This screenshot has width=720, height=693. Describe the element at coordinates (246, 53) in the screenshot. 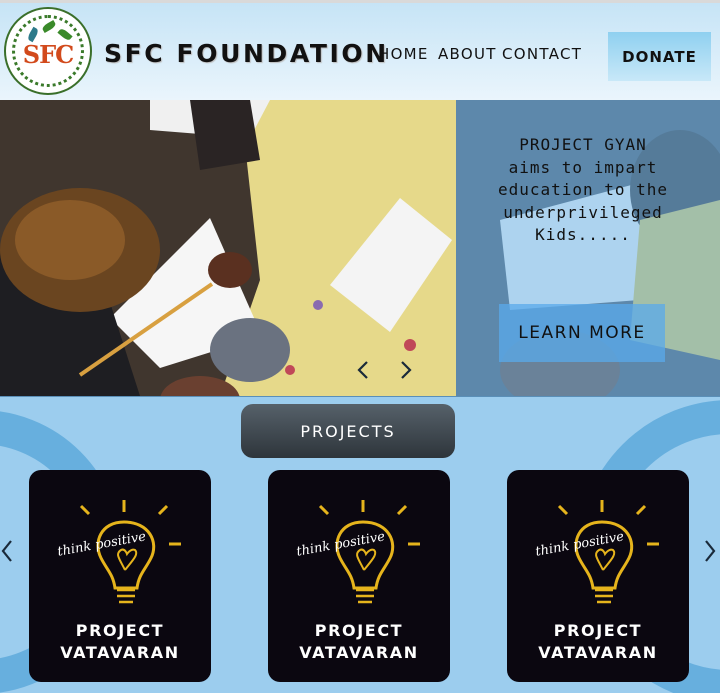

I see `brand-title: SFC FOUNDATION` at that location.